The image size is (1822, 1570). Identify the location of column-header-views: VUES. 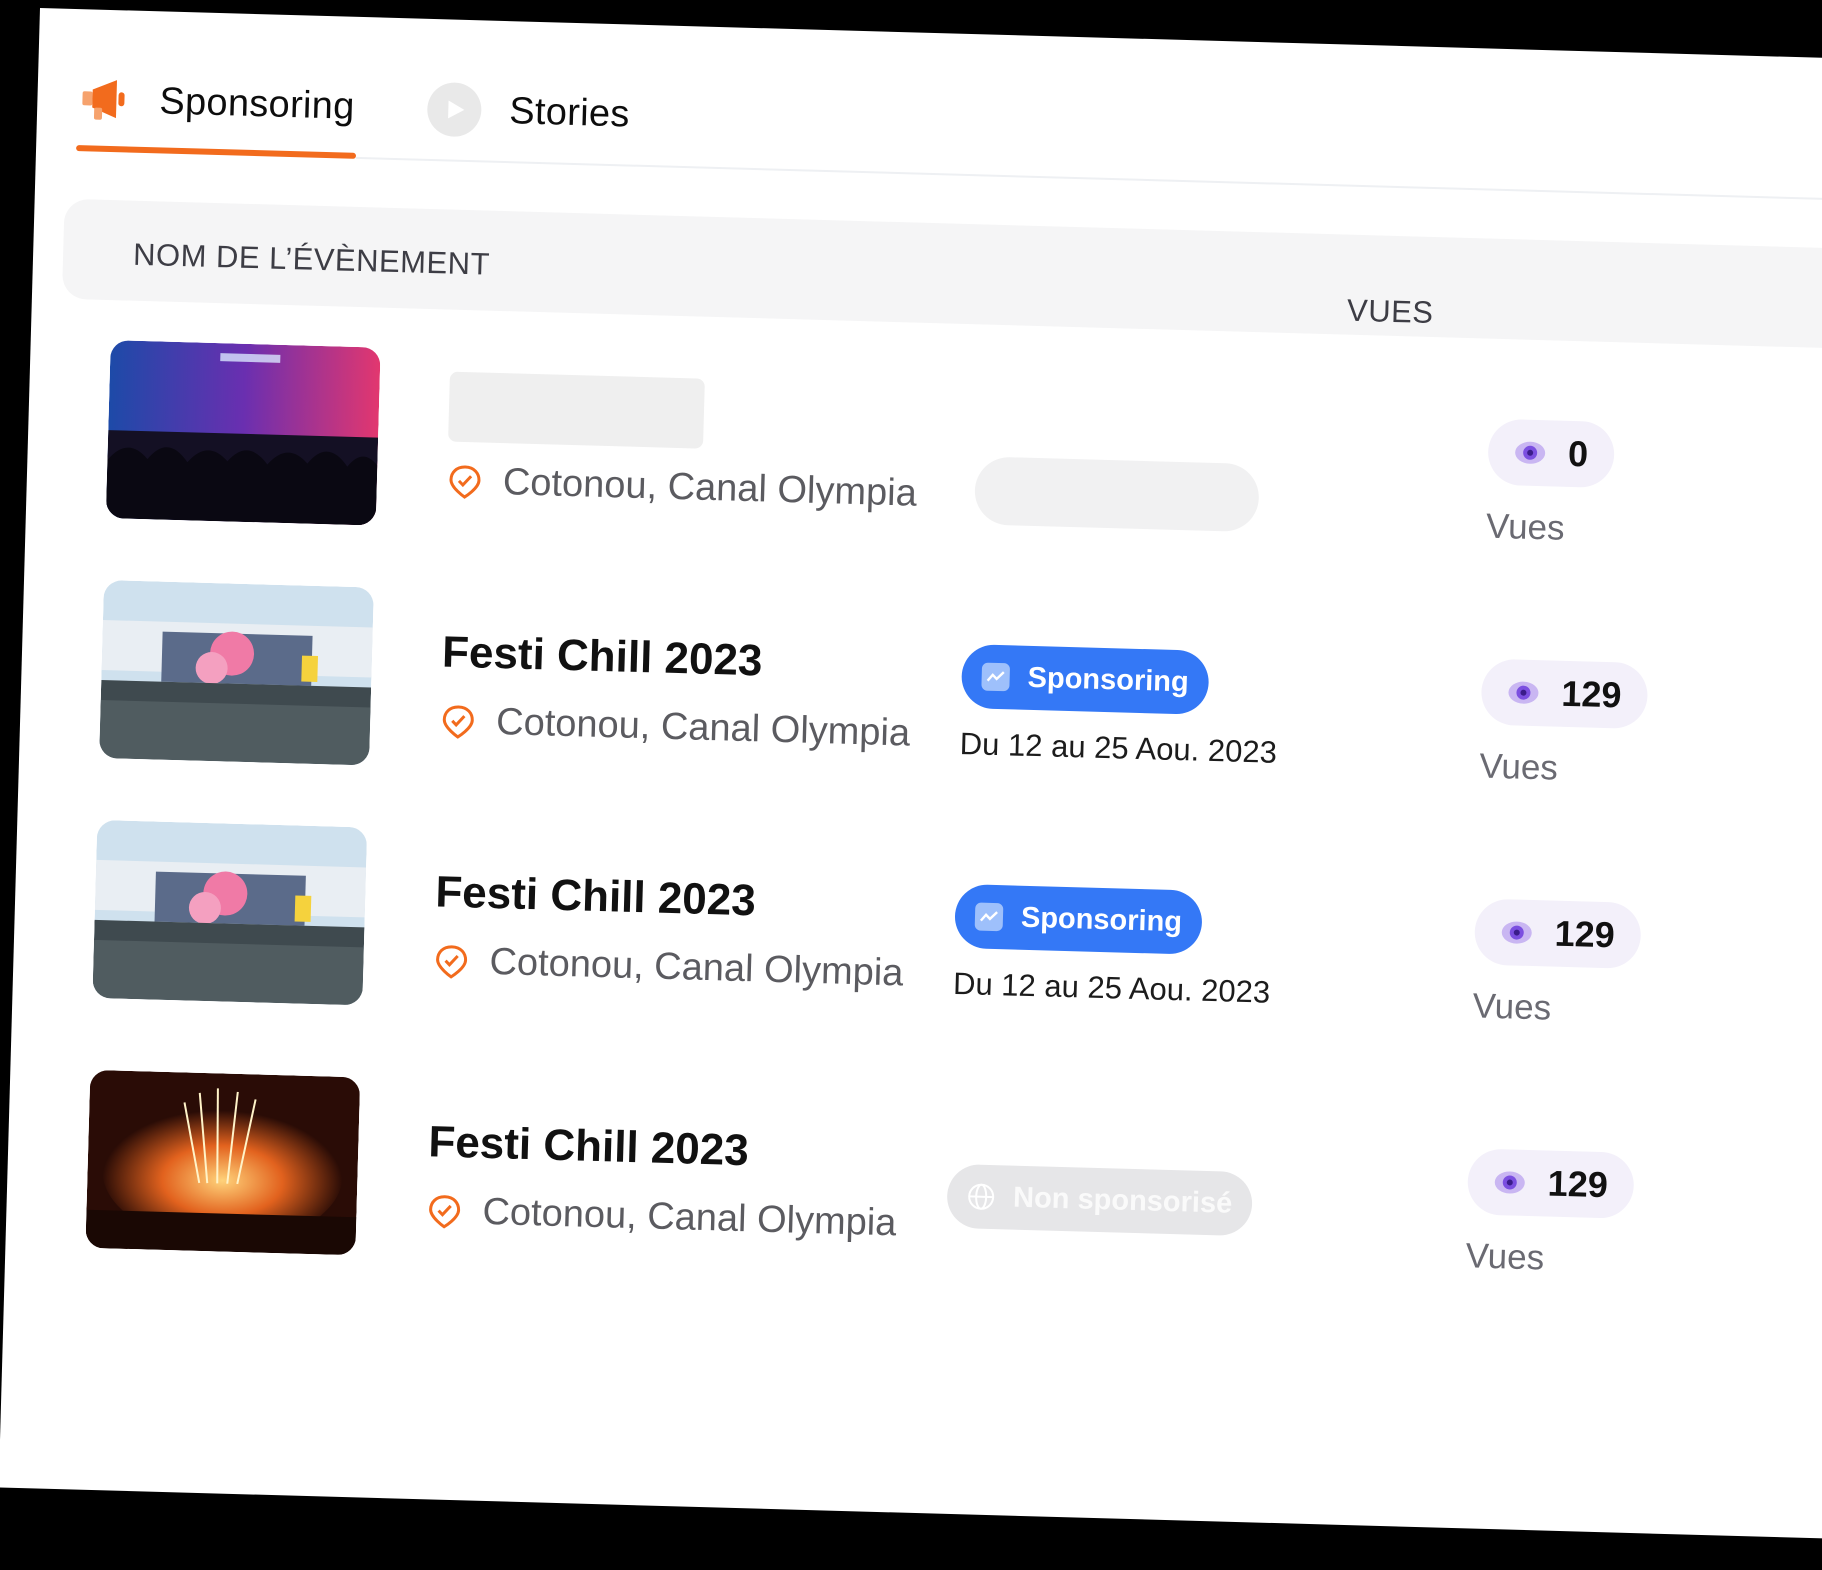
(1390, 311).